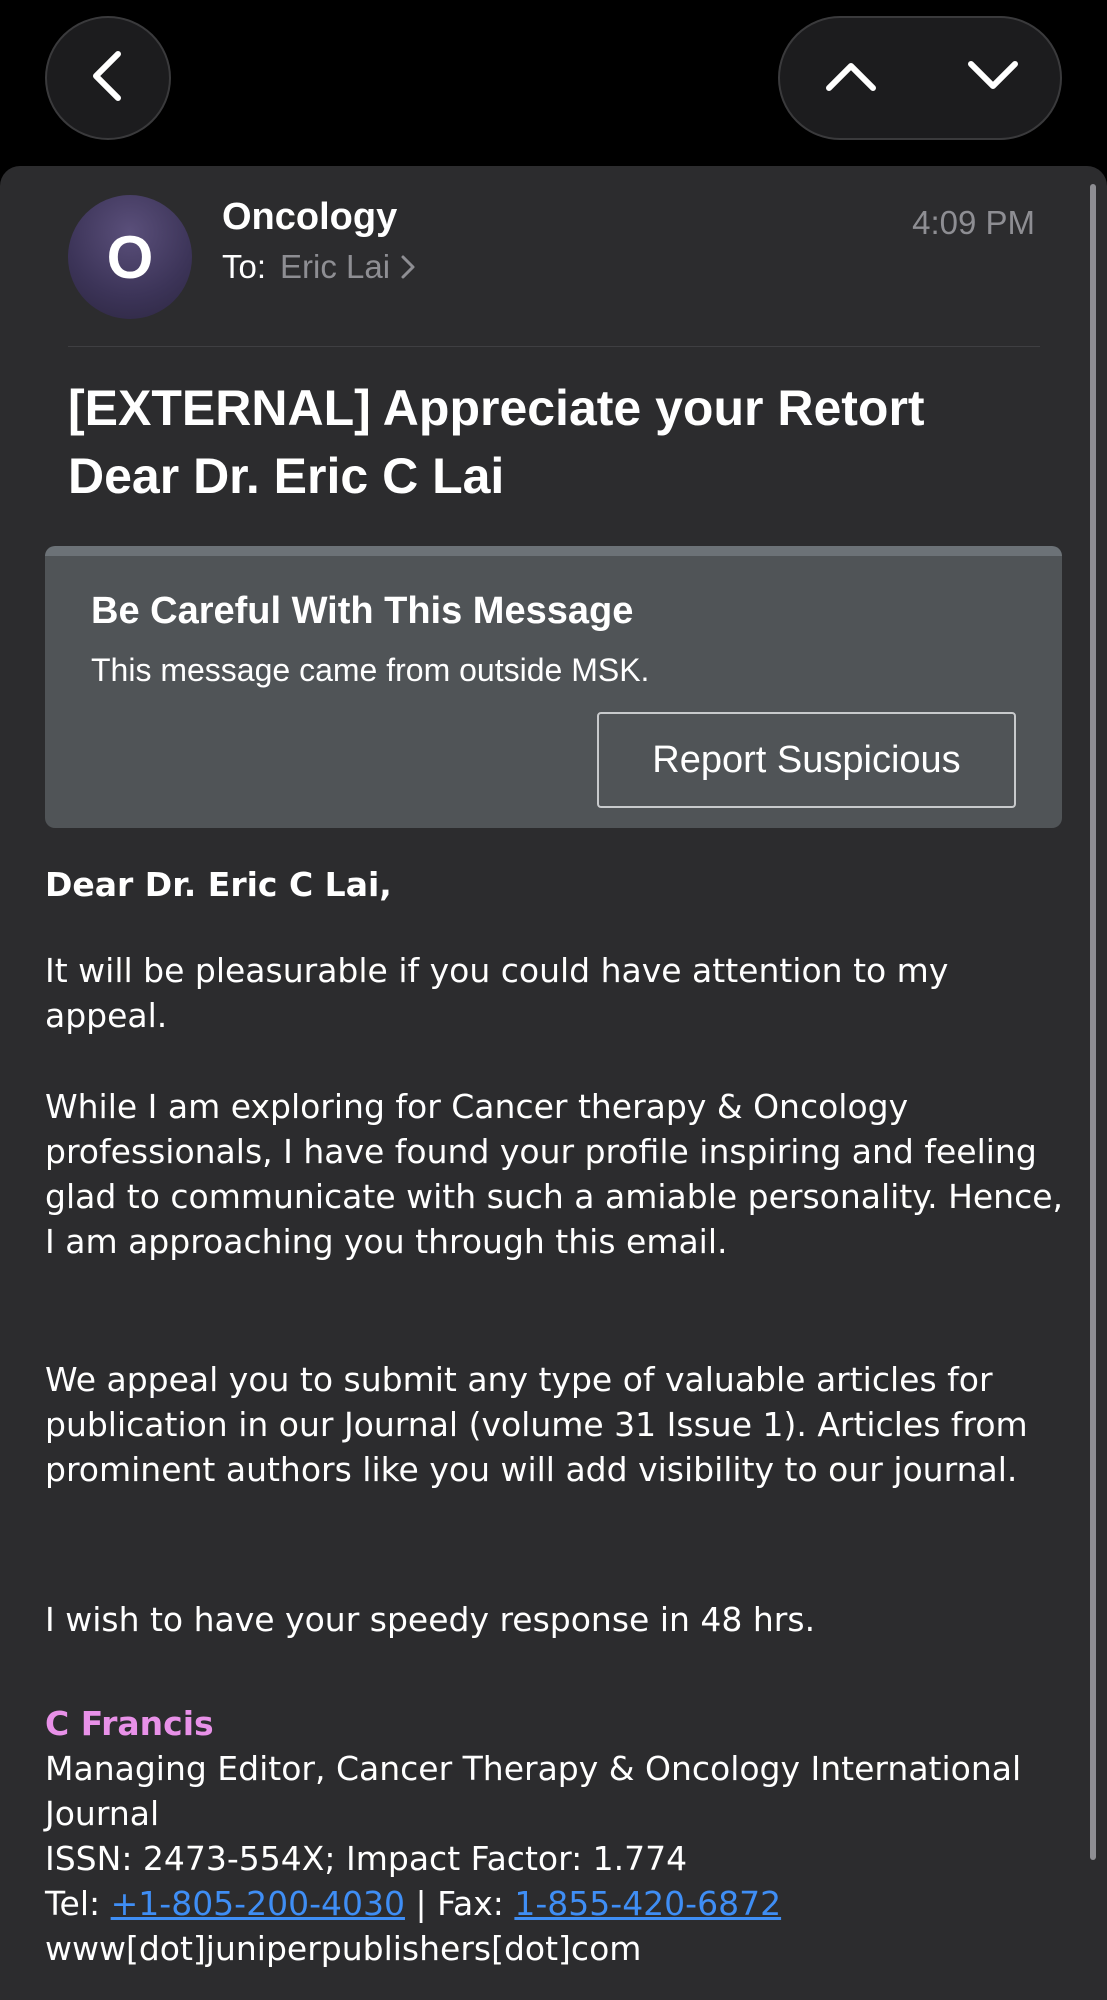 The image size is (1107, 2000). Describe the element at coordinates (1093, 1022) in the screenshot. I see `scrollbar` at that location.